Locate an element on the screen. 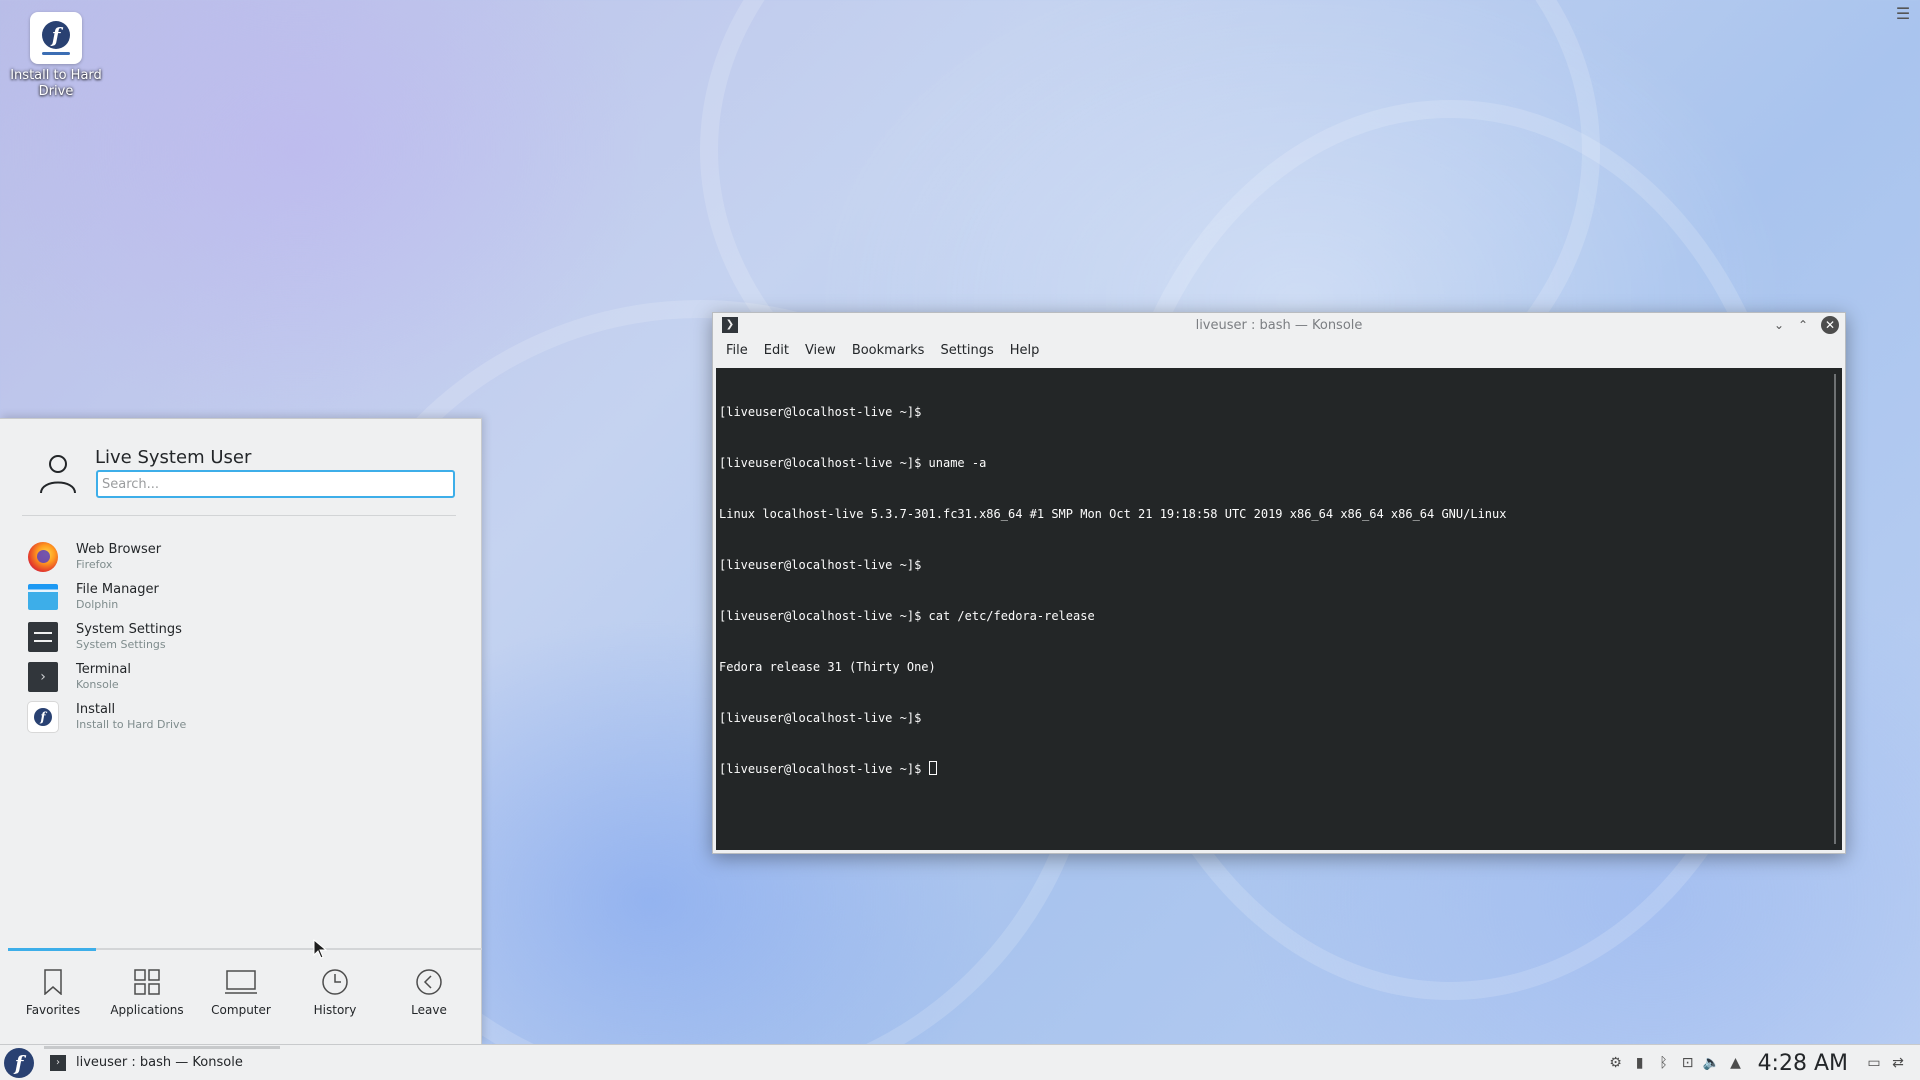  favorite-web-browser: Web Browser Firefox is located at coordinates (243, 557).